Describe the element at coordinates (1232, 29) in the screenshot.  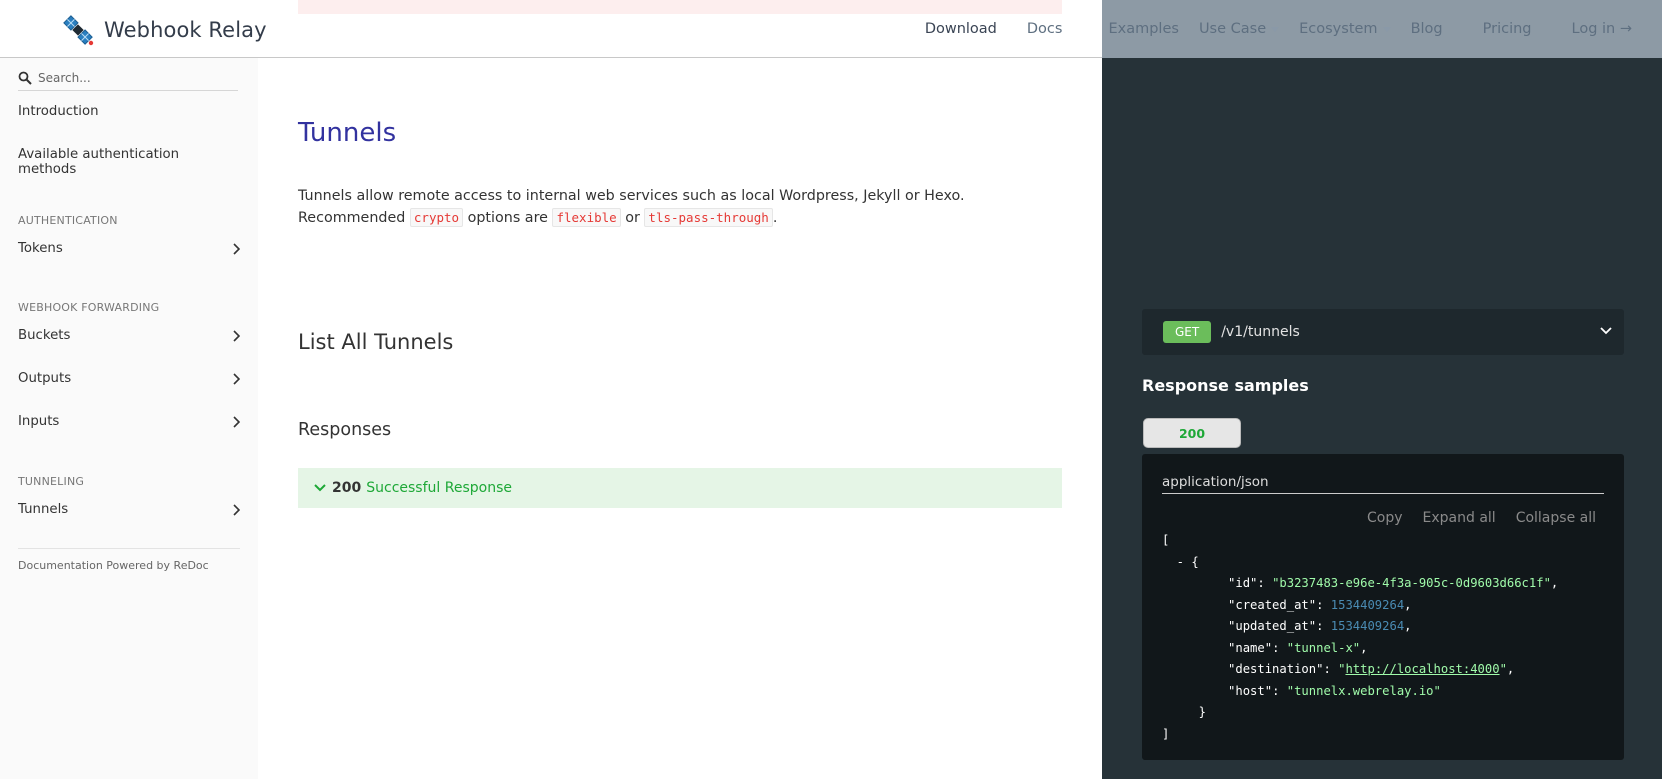
I see `nav-use-case-label: Use Case` at that location.